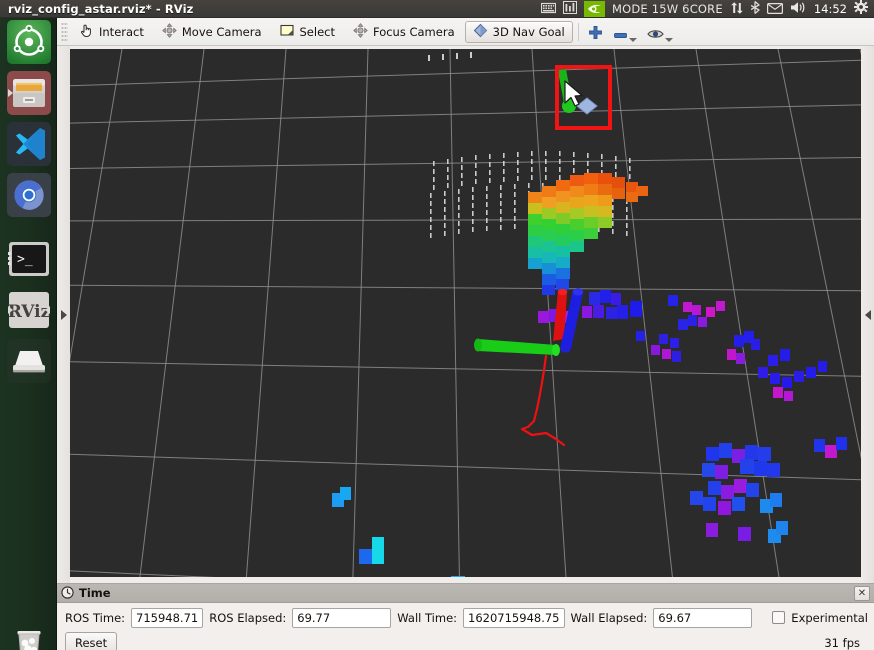  I want to click on keyboard-icon, so click(548, 9).